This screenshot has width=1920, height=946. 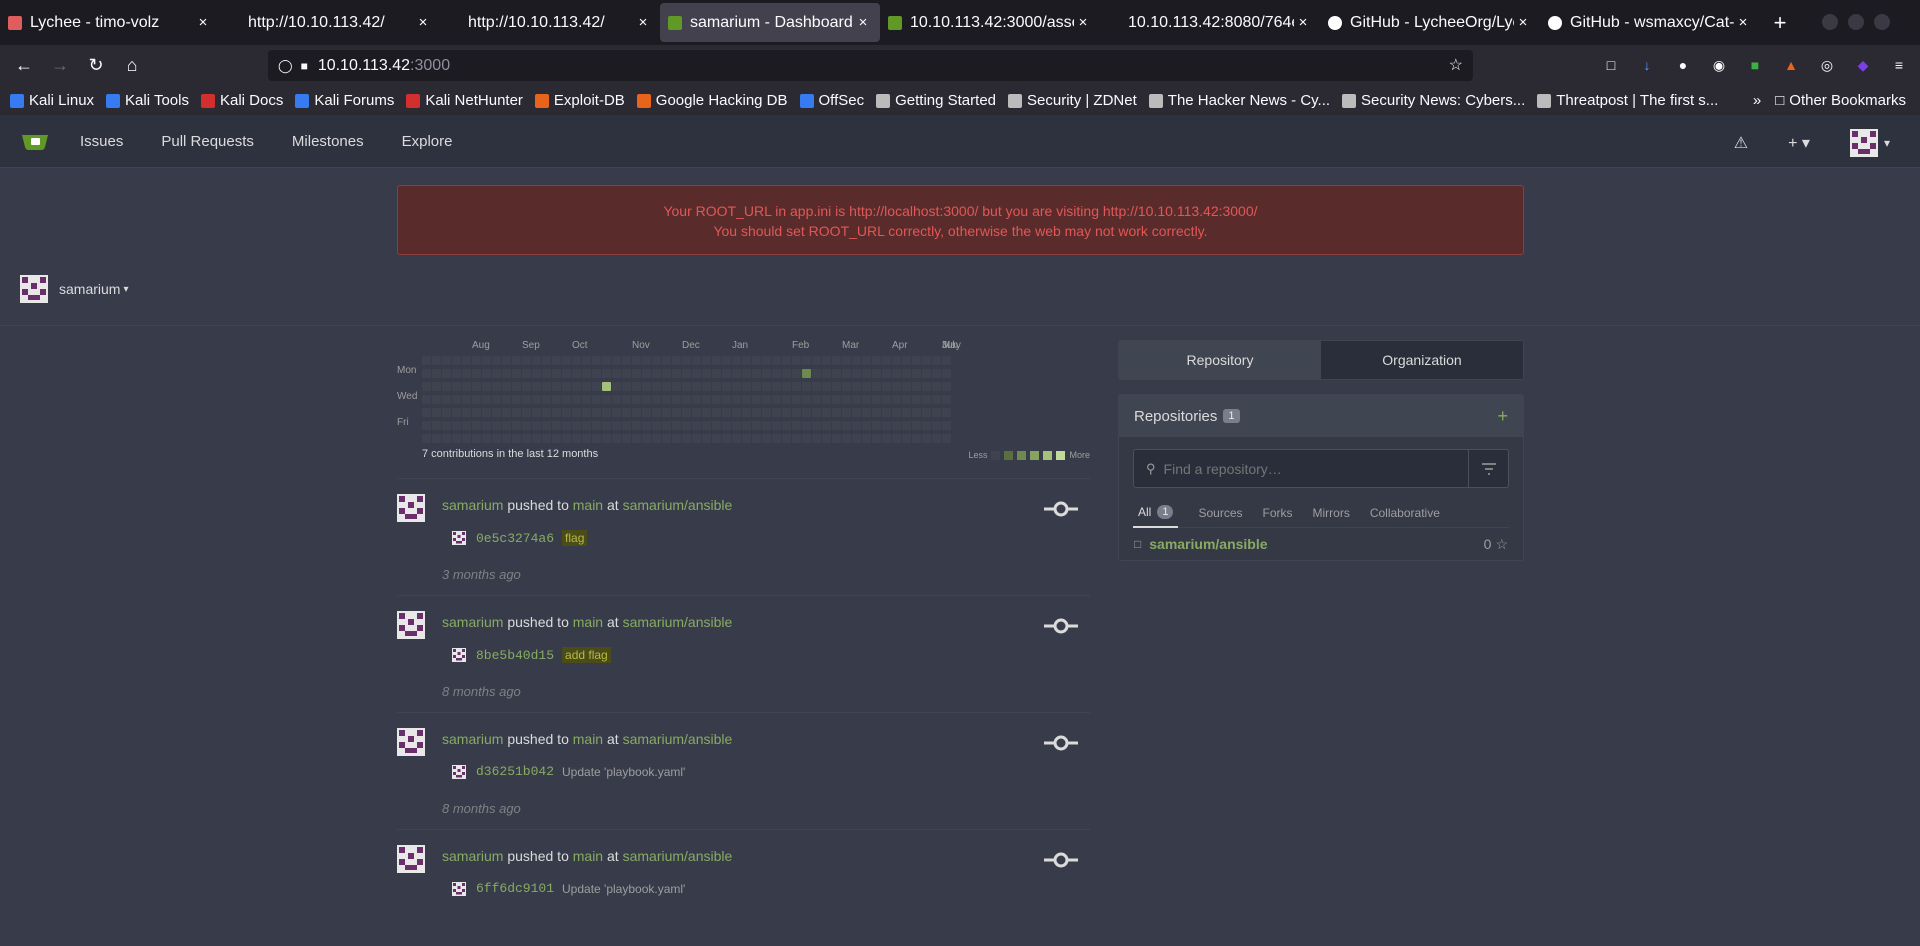 What do you see at coordinates (464, 100) in the screenshot?
I see `bookmark-item: Kali NetHunter` at bounding box center [464, 100].